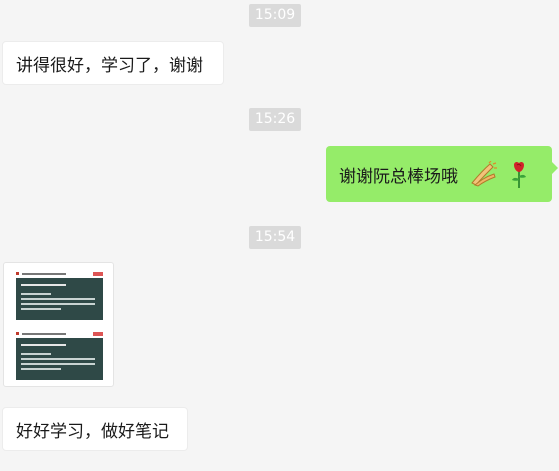 The height and width of the screenshot is (471, 559). I want to click on image-message, so click(58, 324).